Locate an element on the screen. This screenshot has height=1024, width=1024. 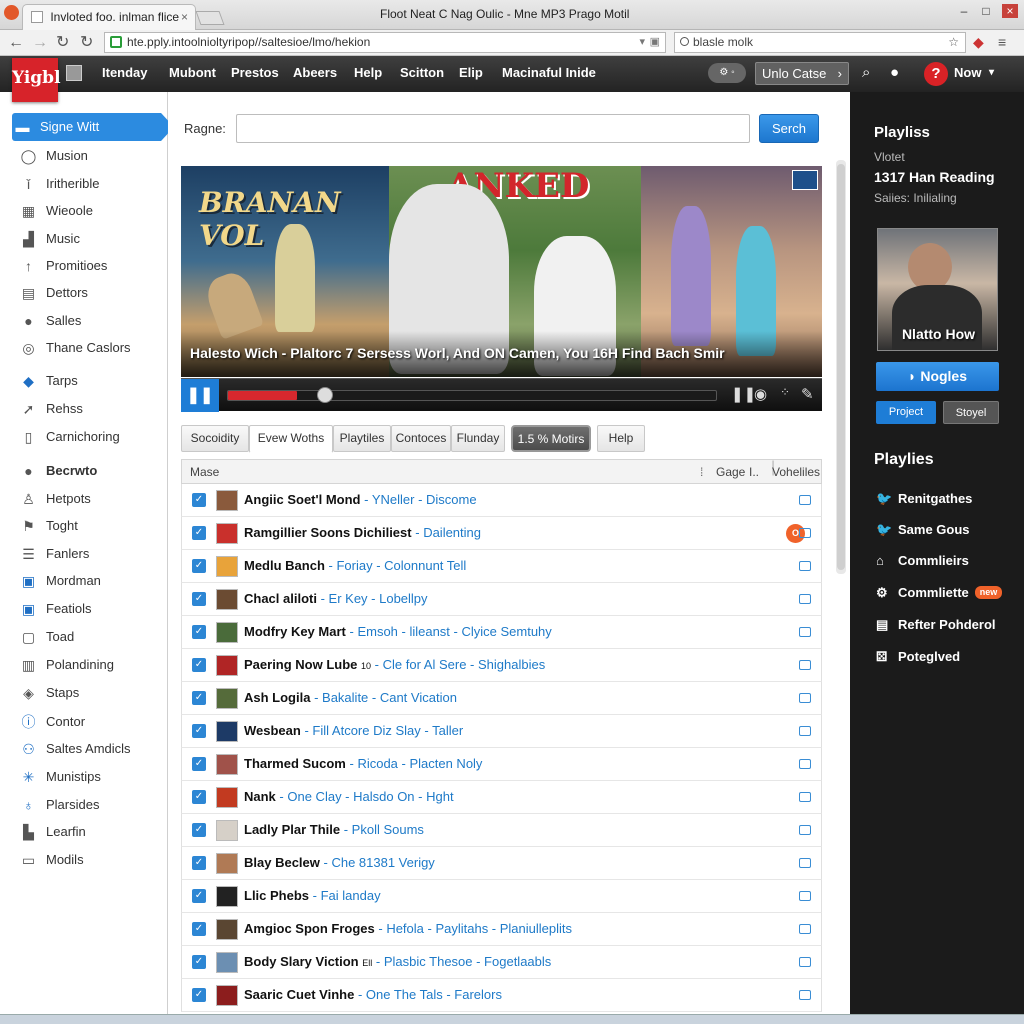
close-tab-icon: × is located at coordinates (184, 17).